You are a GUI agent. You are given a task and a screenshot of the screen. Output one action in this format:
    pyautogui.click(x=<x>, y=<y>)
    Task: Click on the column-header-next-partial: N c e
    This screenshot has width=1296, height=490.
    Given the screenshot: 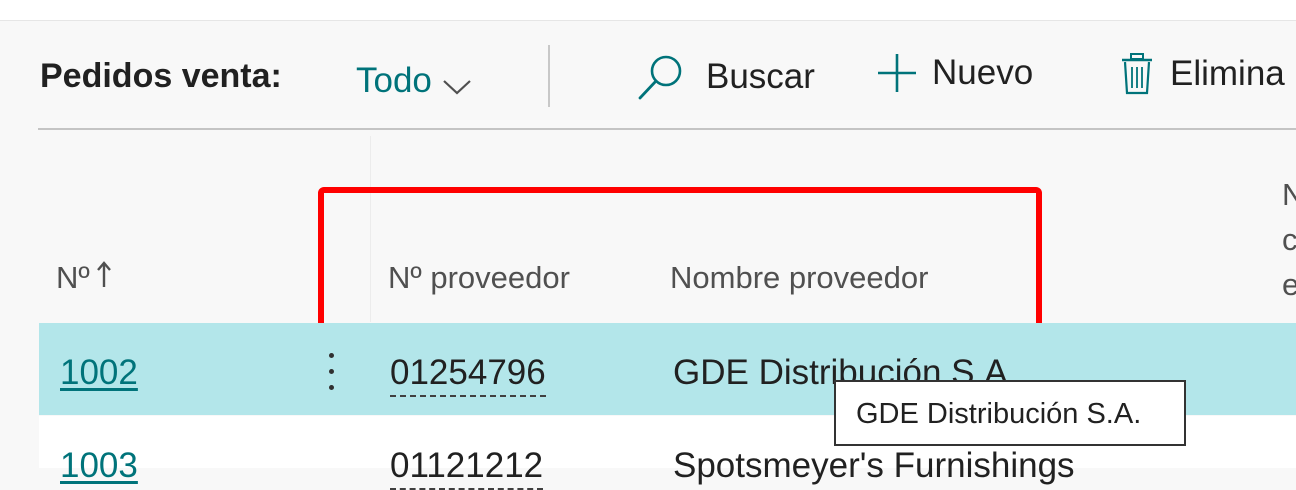 What is the action you would take?
    pyautogui.click(x=1289, y=239)
    